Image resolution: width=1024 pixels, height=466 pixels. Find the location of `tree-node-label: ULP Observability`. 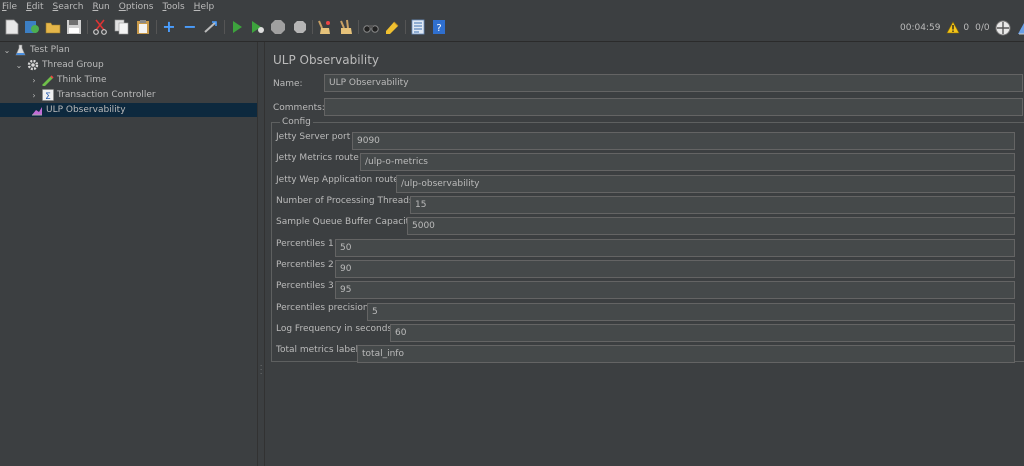

tree-node-label: ULP Observability is located at coordinates (86, 110).